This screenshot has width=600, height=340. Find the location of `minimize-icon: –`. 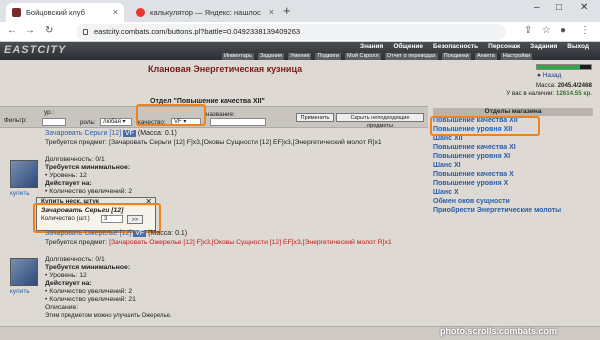

minimize-icon: – is located at coordinates (537, 7).